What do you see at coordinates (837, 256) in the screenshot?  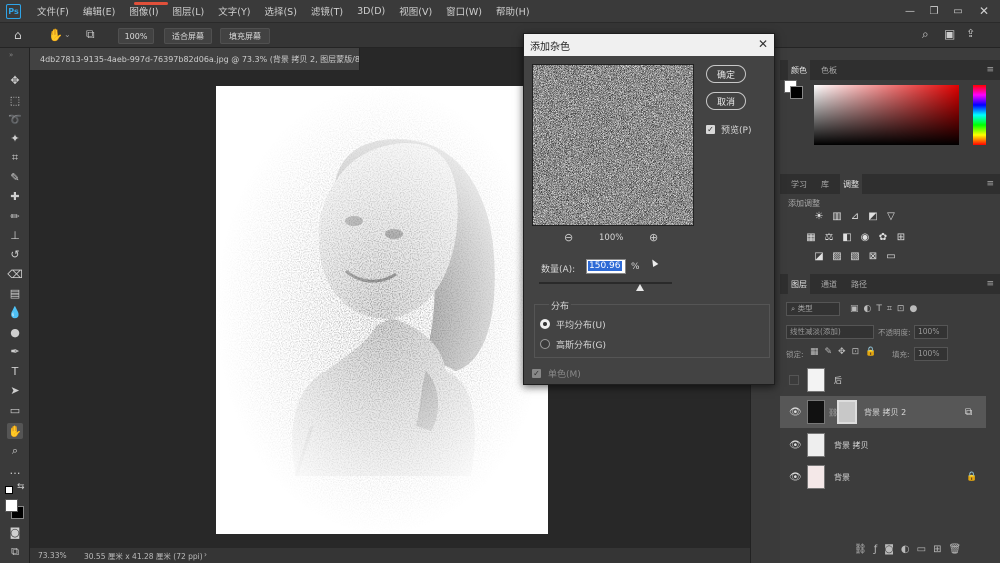 I see `posterize-icon: ▨` at bounding box center [837, 256].